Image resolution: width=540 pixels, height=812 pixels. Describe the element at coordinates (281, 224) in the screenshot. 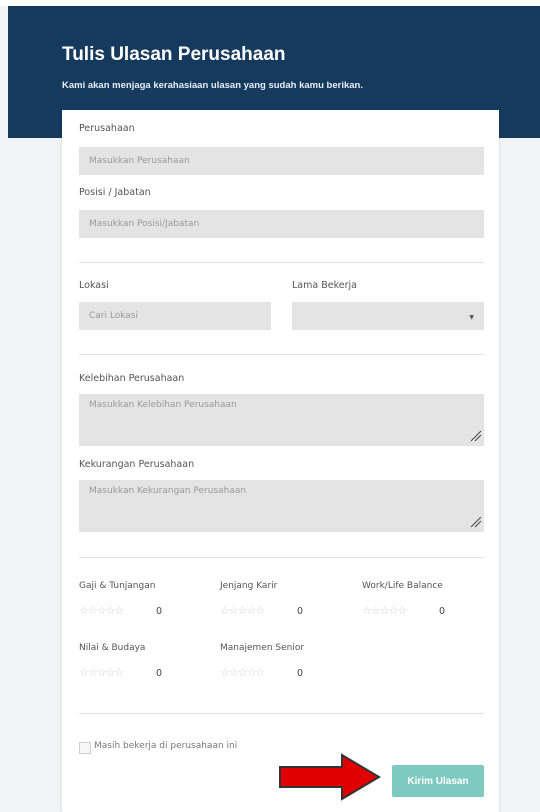

I see `position-input` at that location.